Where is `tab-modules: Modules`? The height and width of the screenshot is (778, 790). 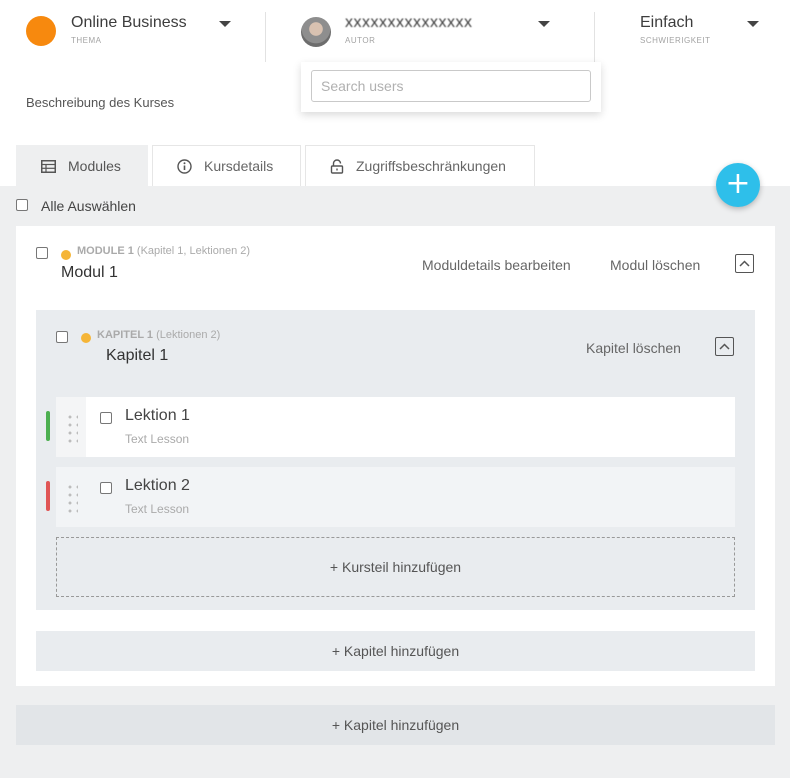 tab-modules: Modules is located at coordinates (82, 165).